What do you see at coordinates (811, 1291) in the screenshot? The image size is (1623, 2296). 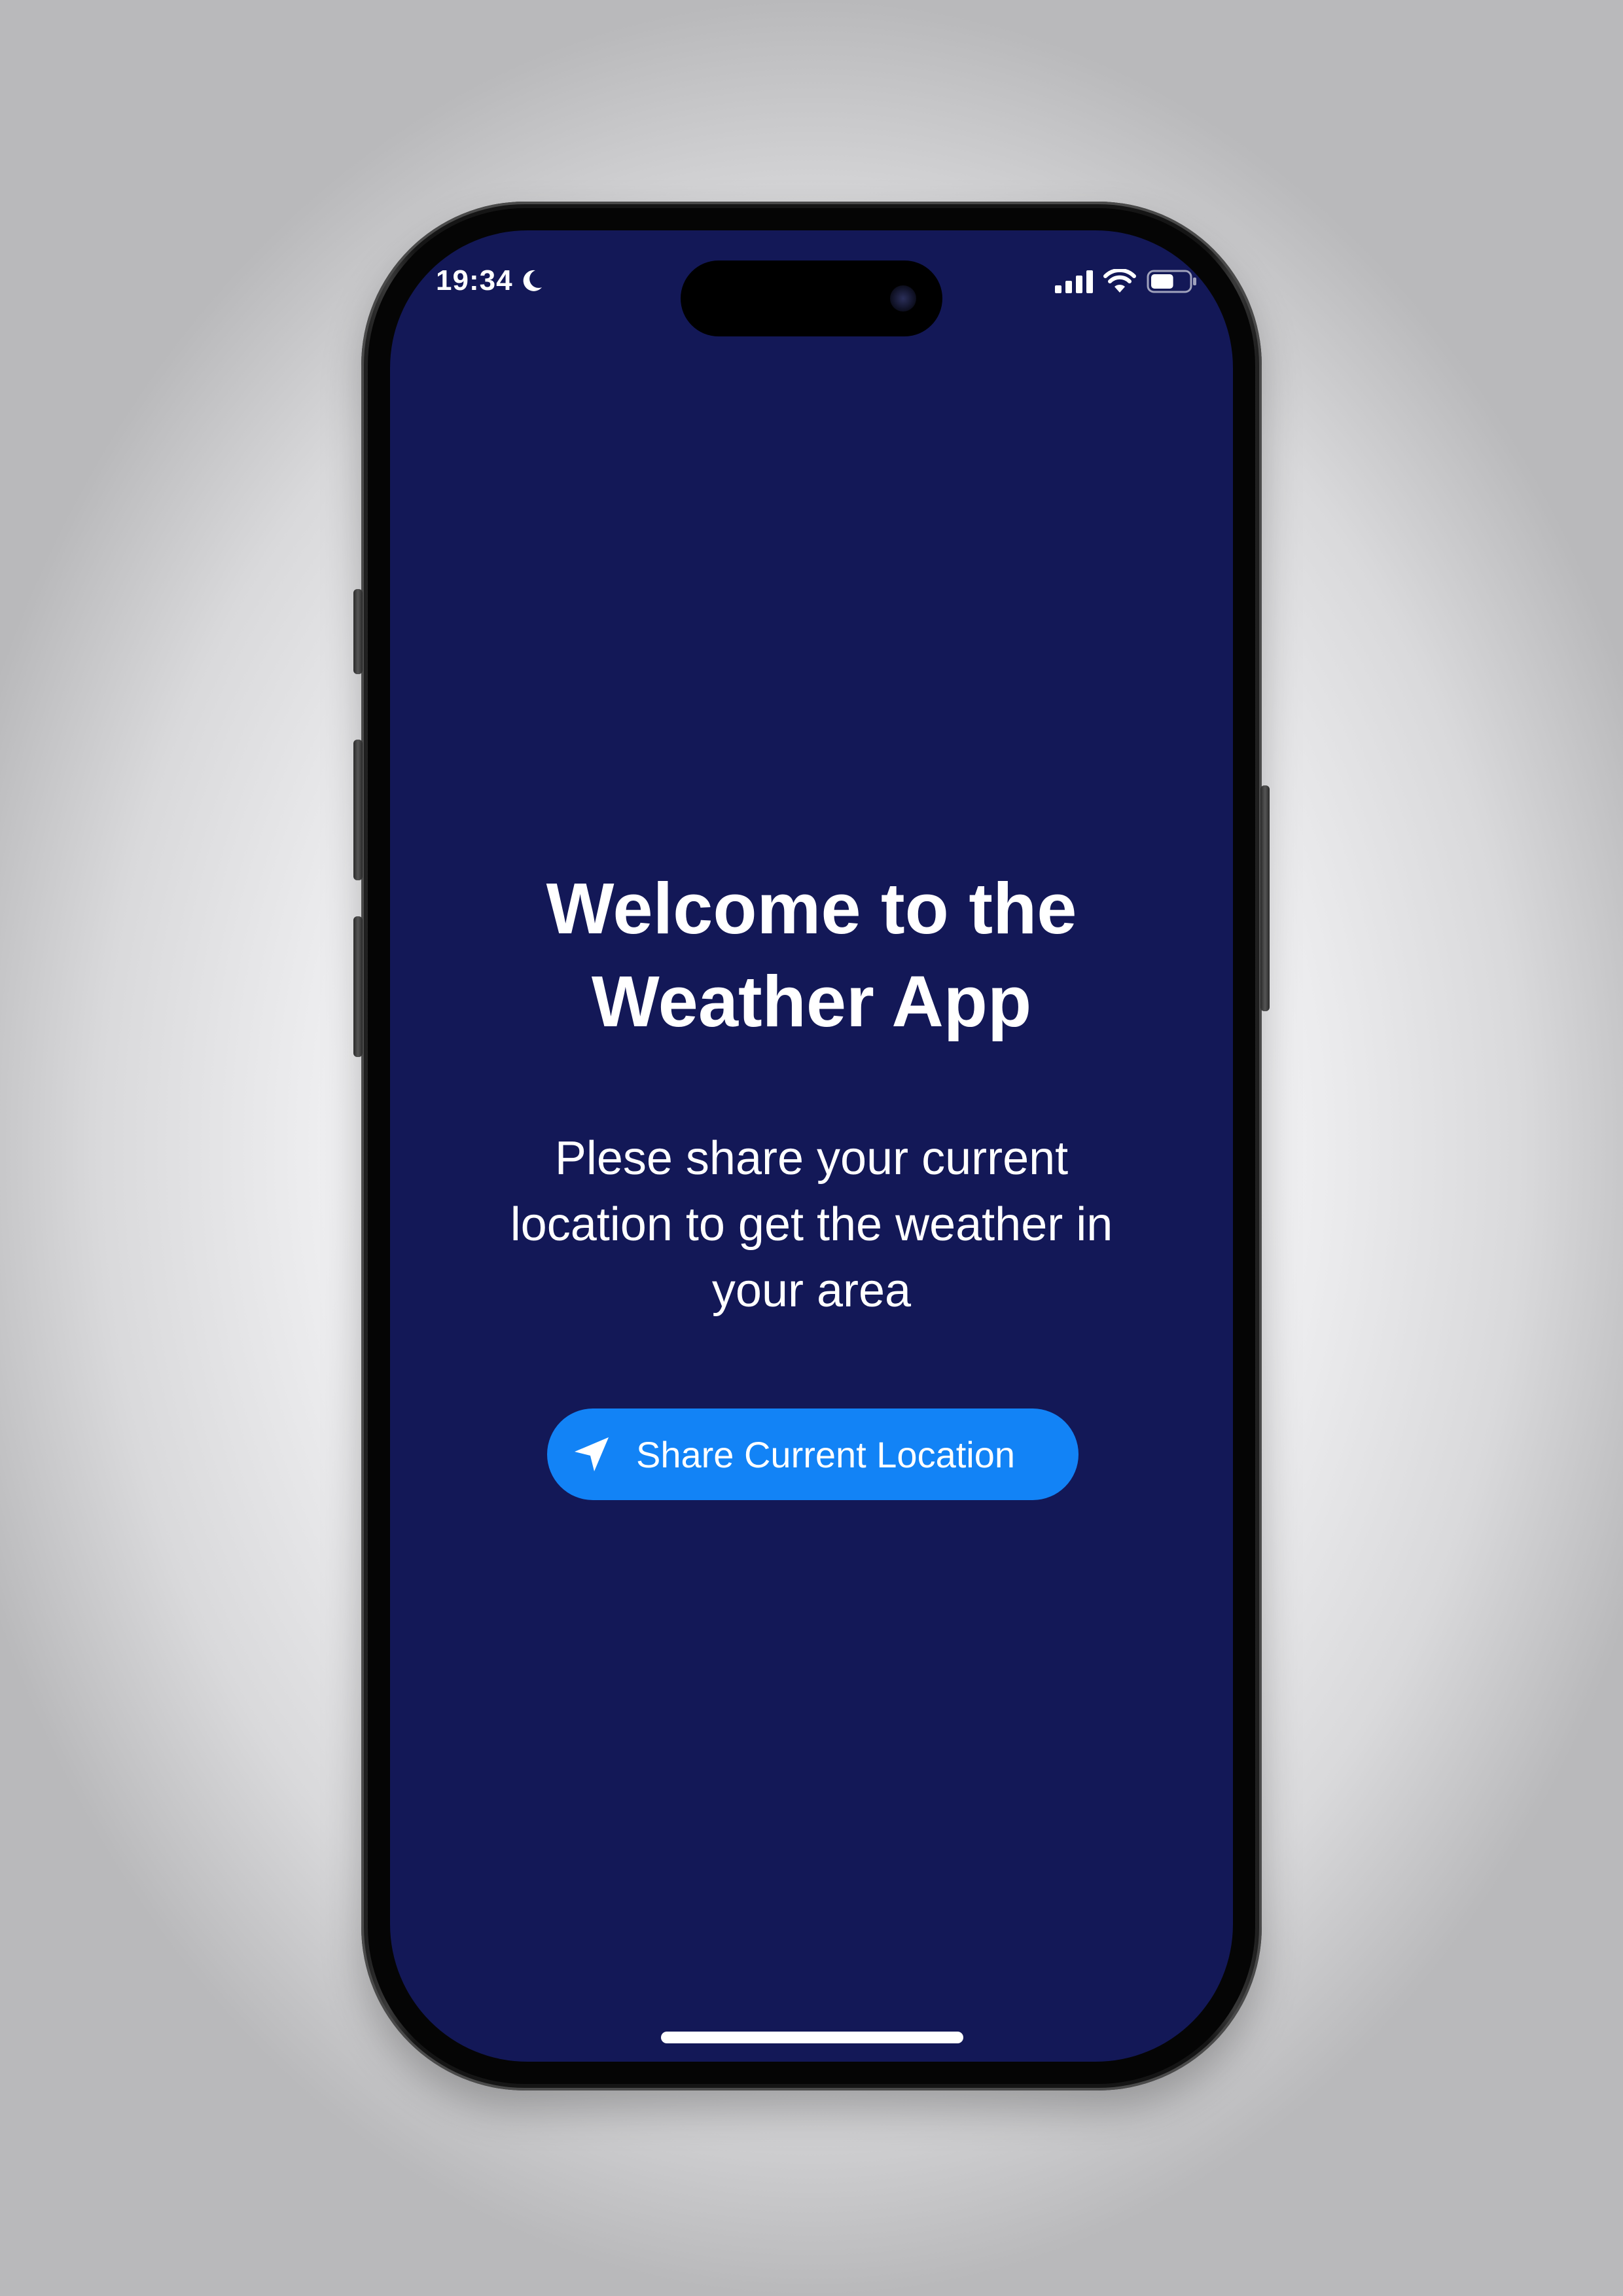 I see `location-prompt-line-3: your area` at bounding box center [811, 1291].